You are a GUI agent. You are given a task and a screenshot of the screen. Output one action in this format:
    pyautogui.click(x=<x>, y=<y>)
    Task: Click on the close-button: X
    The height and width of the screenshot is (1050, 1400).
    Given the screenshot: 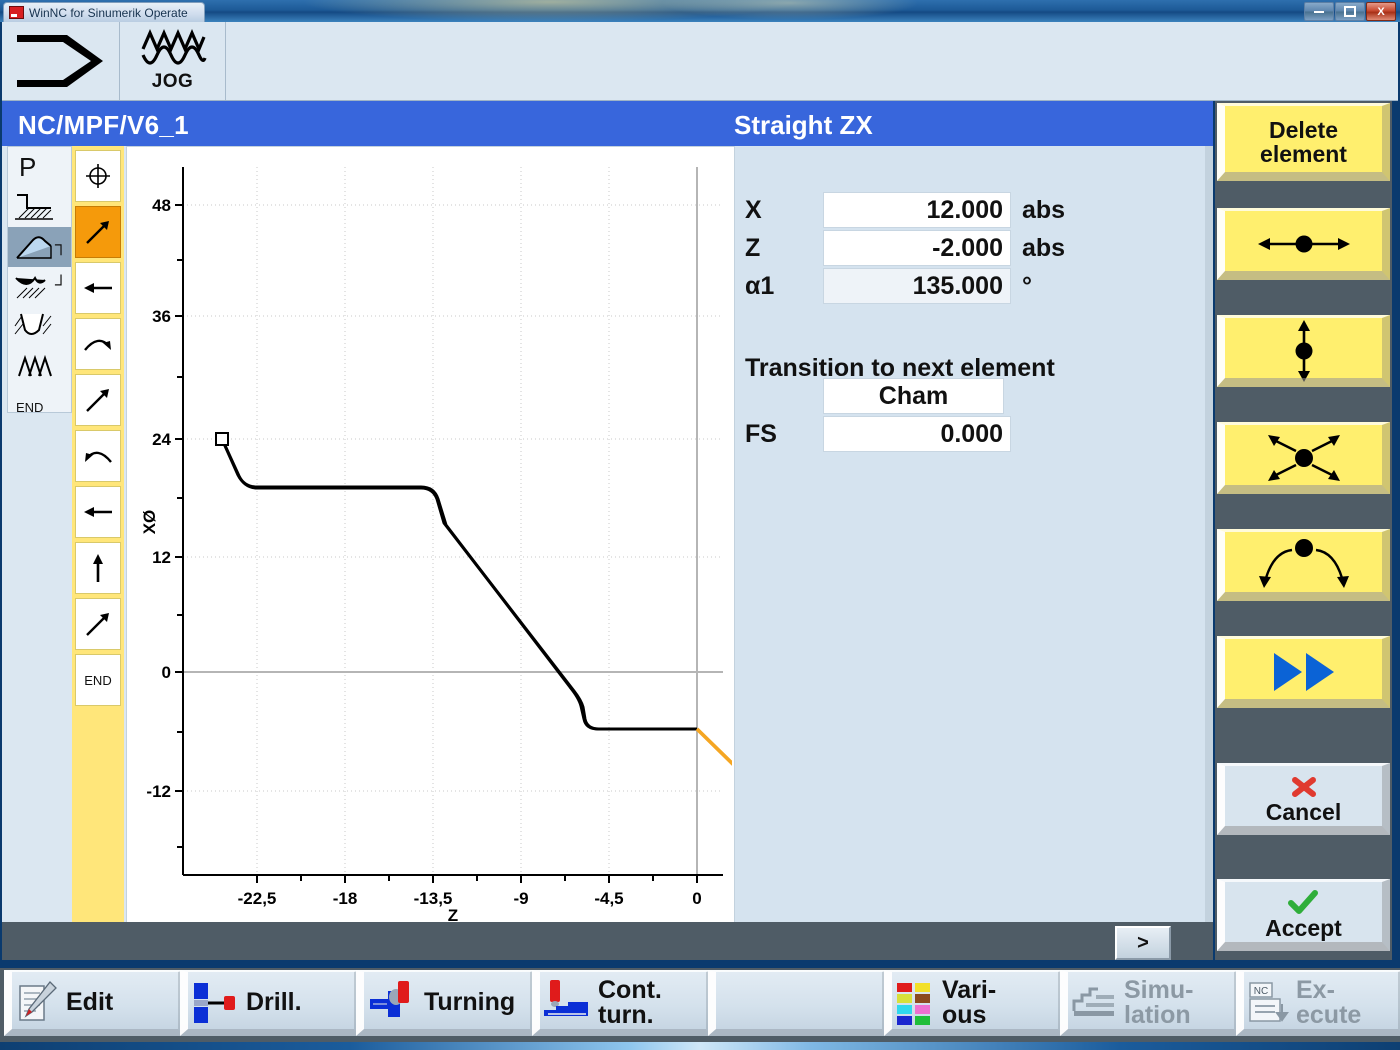 What is the action you would take?
    pyautogui.click(x=1381, y=11)
    